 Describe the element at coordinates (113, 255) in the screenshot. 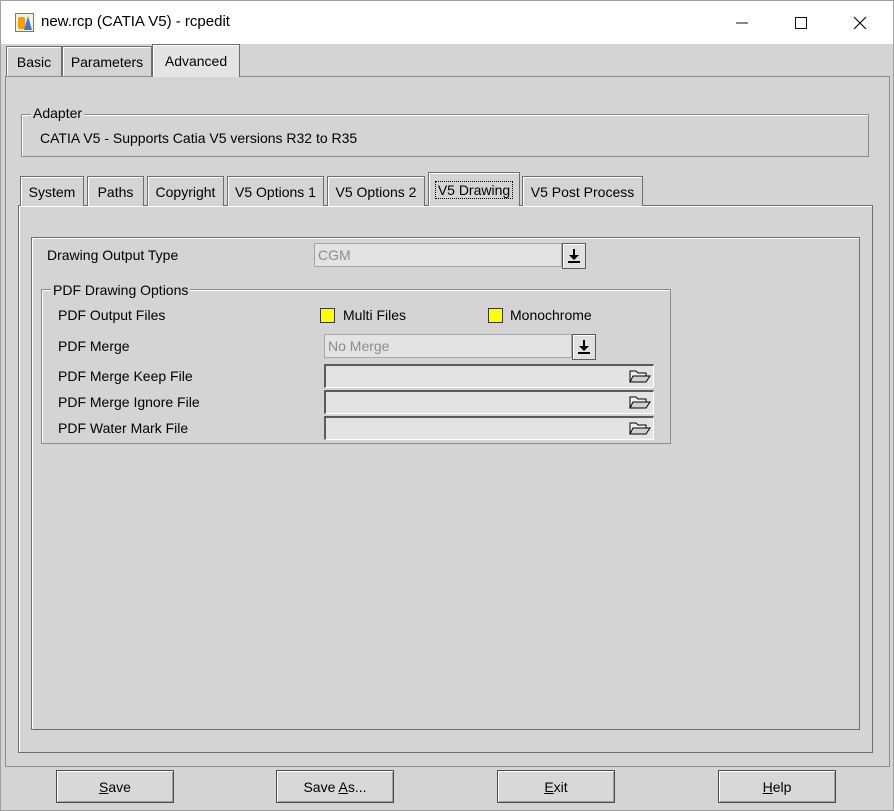

I see `drawing-output-type-label: Drawing Output Type` at that location.